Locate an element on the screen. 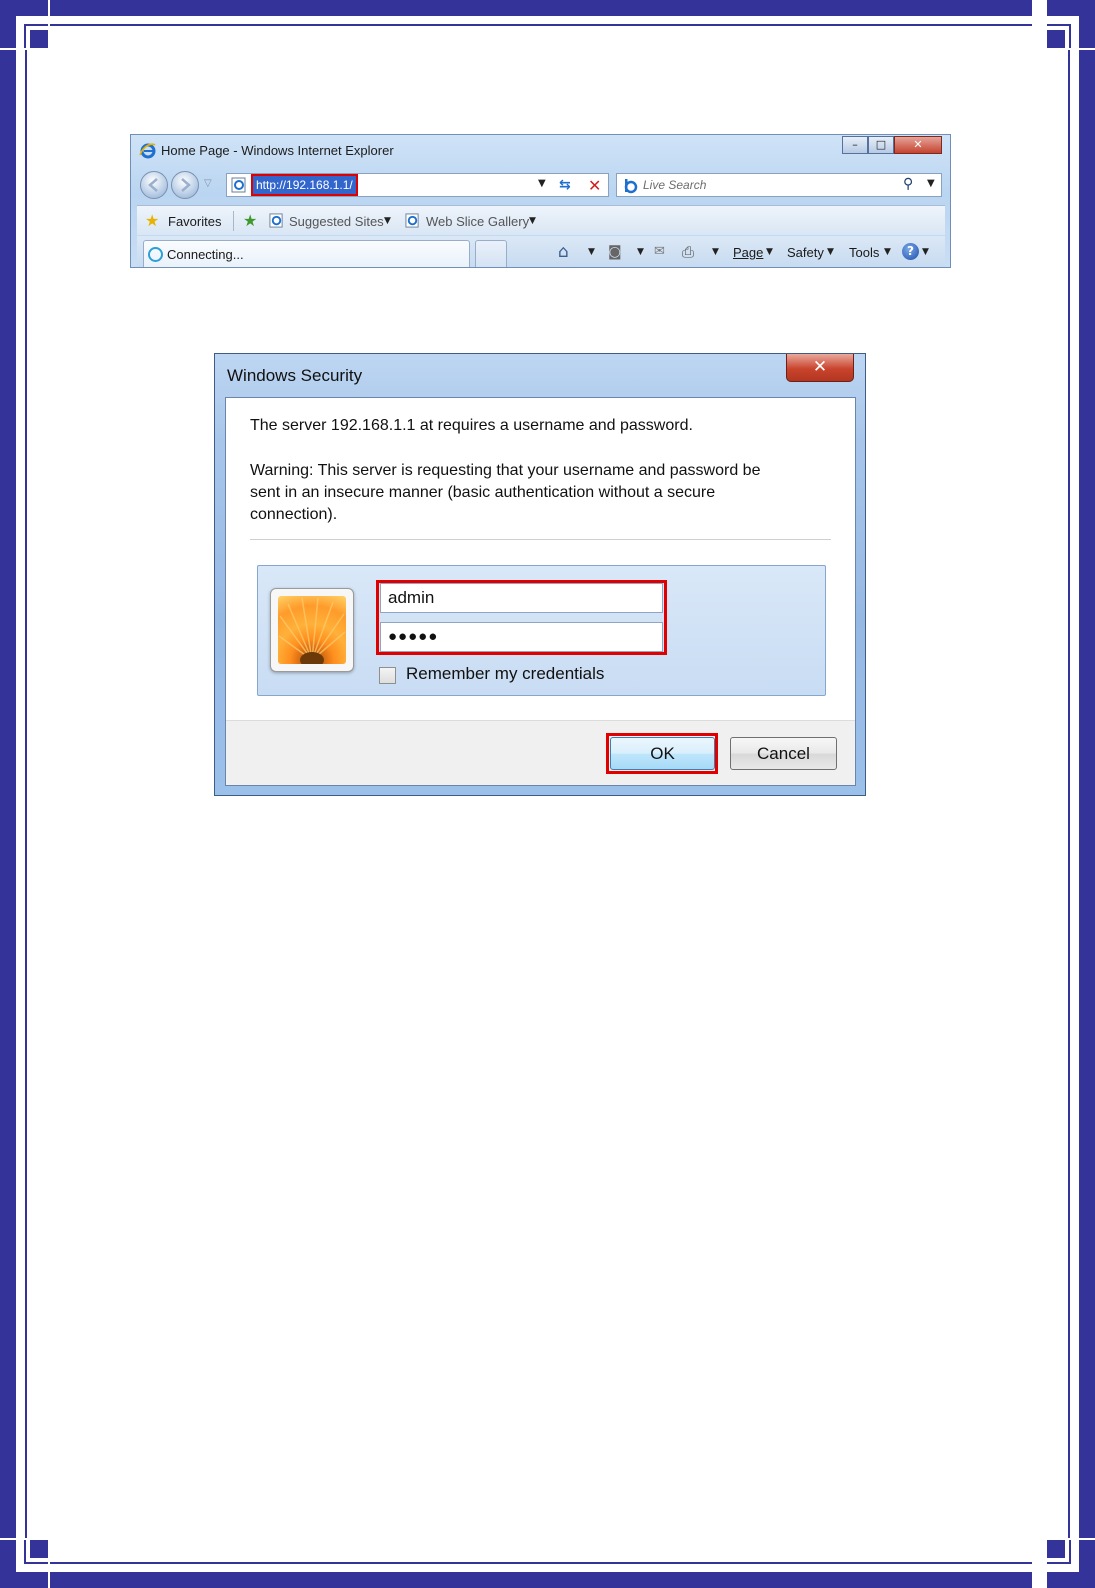 The height and width of the screenshot is (1588, 1095). loading-icon is located at coordinates (155, 254).